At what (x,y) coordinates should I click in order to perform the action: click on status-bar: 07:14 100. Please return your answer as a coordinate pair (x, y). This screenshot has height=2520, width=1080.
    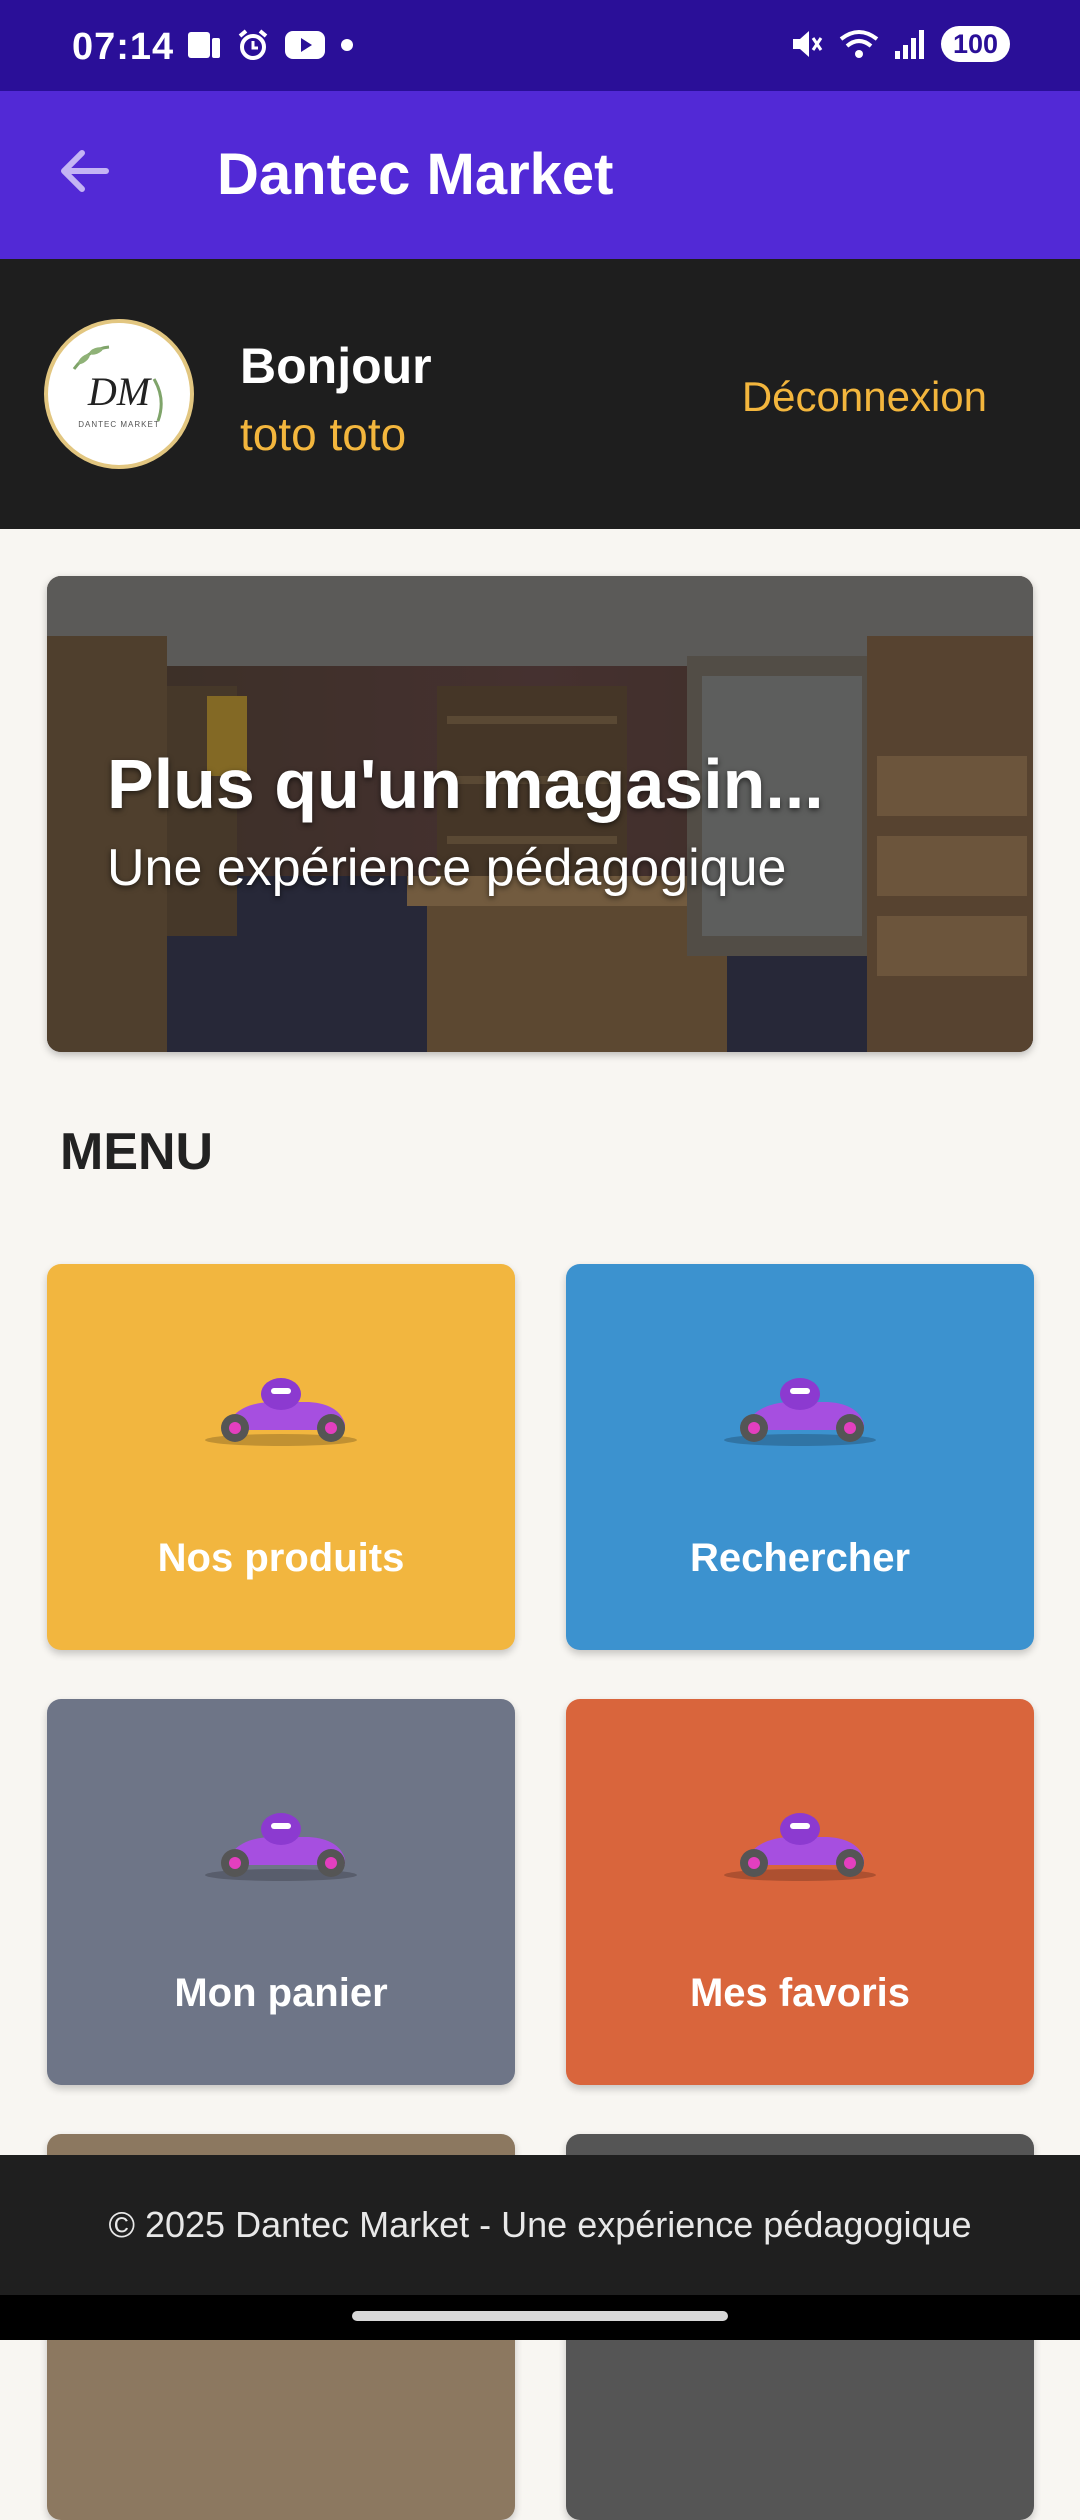
    Looking at the image, I should click on (540, 45).